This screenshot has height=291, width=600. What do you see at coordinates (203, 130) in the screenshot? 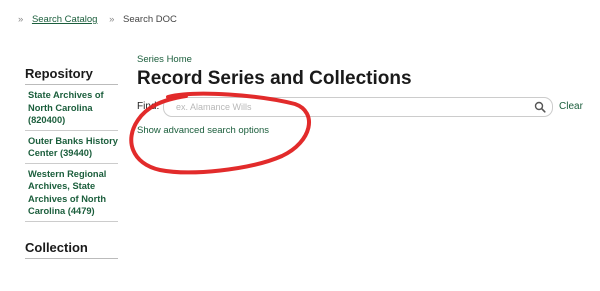
I see `show-advanced-search-link: Show advanced search options` at bounding box center [203, 130].